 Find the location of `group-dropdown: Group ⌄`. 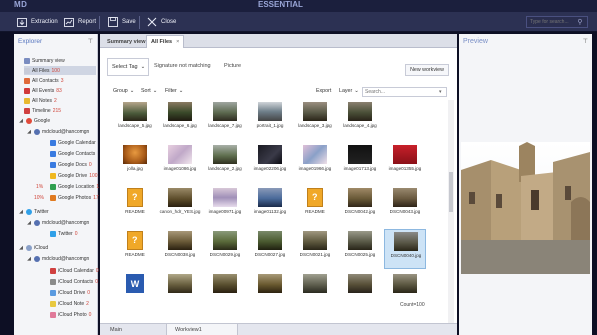

group-dropdown: Group ⌄ is located at coordinates (123, 91).